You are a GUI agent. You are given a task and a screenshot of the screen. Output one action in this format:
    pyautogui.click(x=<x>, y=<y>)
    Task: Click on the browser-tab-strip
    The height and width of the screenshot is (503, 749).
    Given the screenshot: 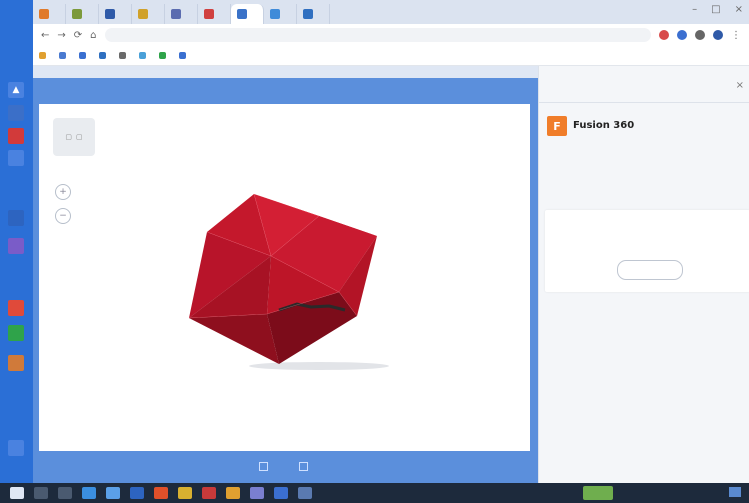 What is the action you would take?
    pyautogui.click(x=391, y=12)
    